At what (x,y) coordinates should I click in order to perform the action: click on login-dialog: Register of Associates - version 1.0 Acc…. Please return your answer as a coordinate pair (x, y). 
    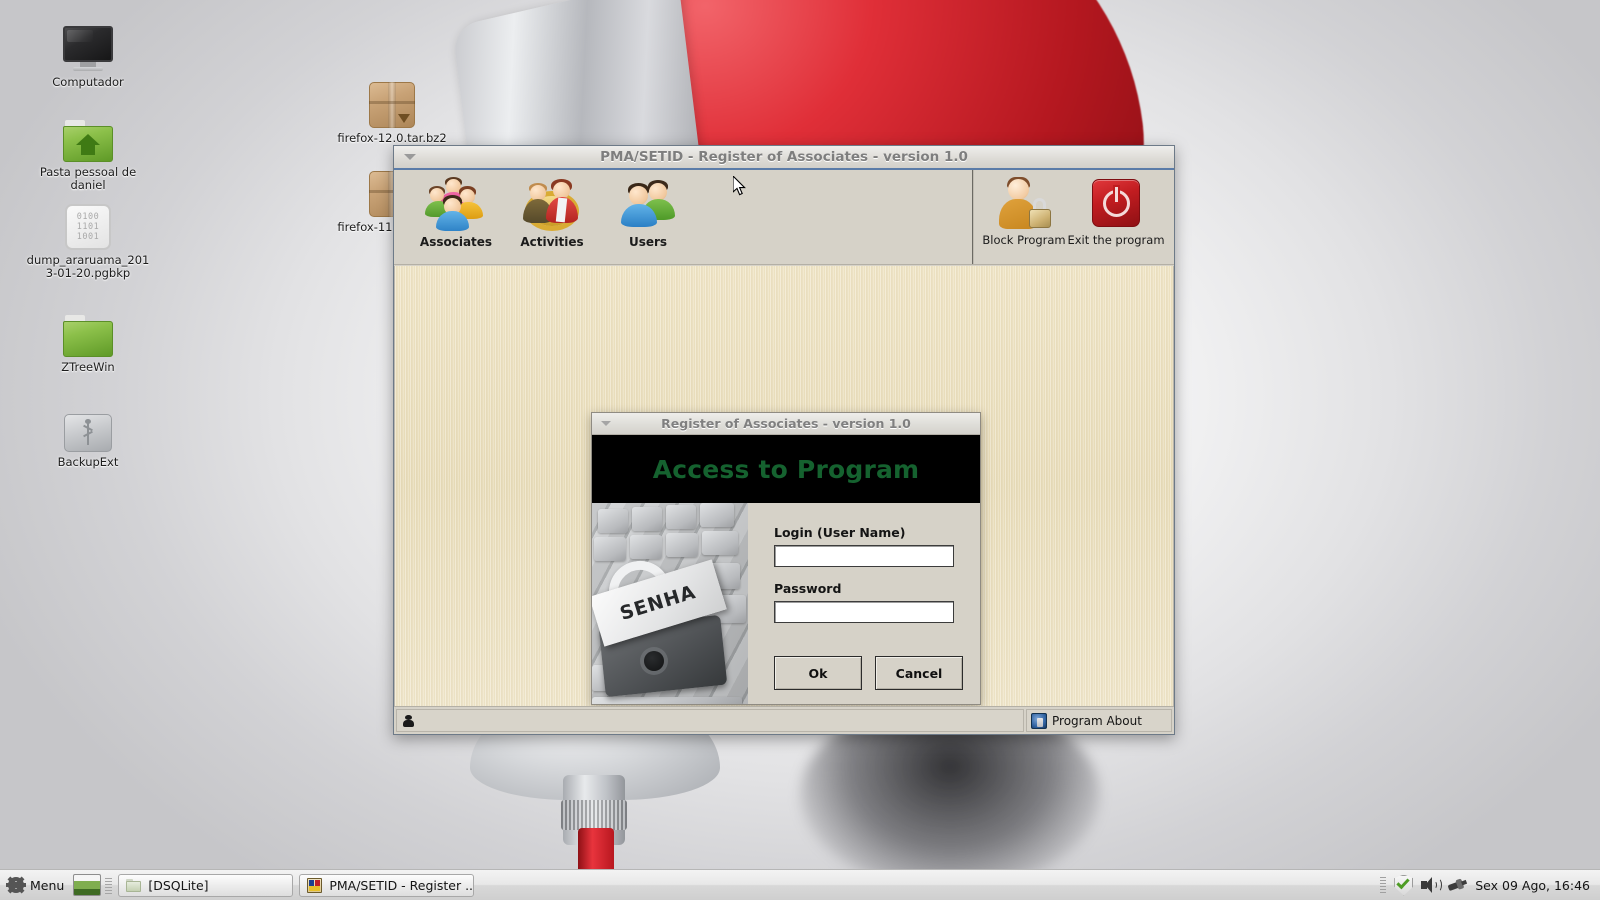
    Looking at the image, I should click on (786, 558).